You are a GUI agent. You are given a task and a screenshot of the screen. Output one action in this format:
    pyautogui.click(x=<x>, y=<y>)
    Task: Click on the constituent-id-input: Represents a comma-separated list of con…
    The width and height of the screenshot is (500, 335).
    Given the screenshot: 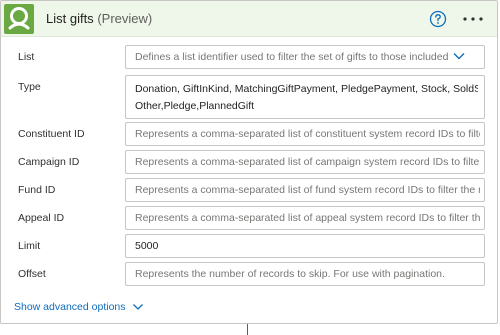 What is the action you would take?
    pyautogui.click(x=305, y=134)
    